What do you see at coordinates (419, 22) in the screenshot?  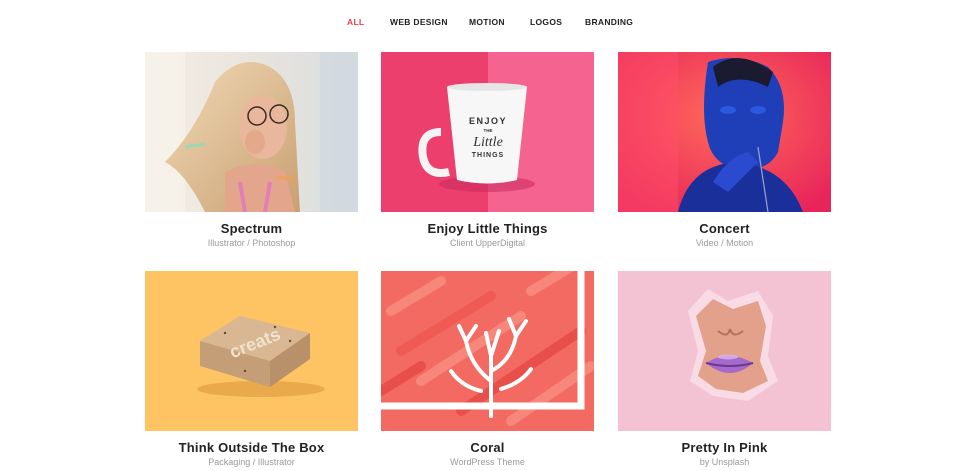 I see `filter-web-design: WEB DESIGN` at bounding box center [419, 22].